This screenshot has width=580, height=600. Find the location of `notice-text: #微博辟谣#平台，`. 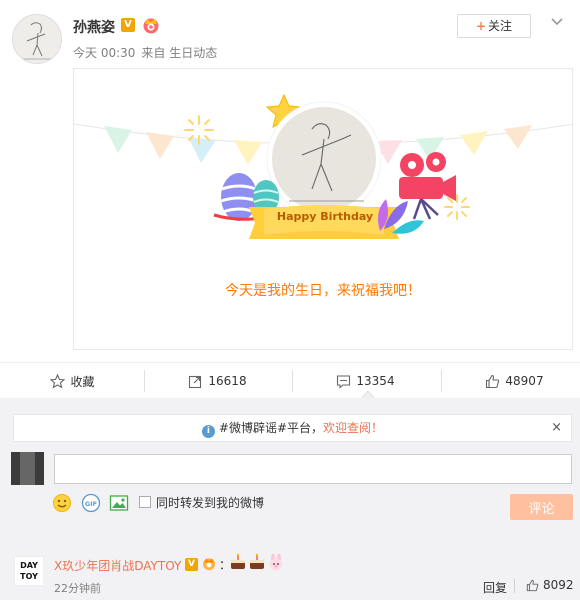

notice-text: #微博辟谣#平台， is located at coordinates (271, 428).